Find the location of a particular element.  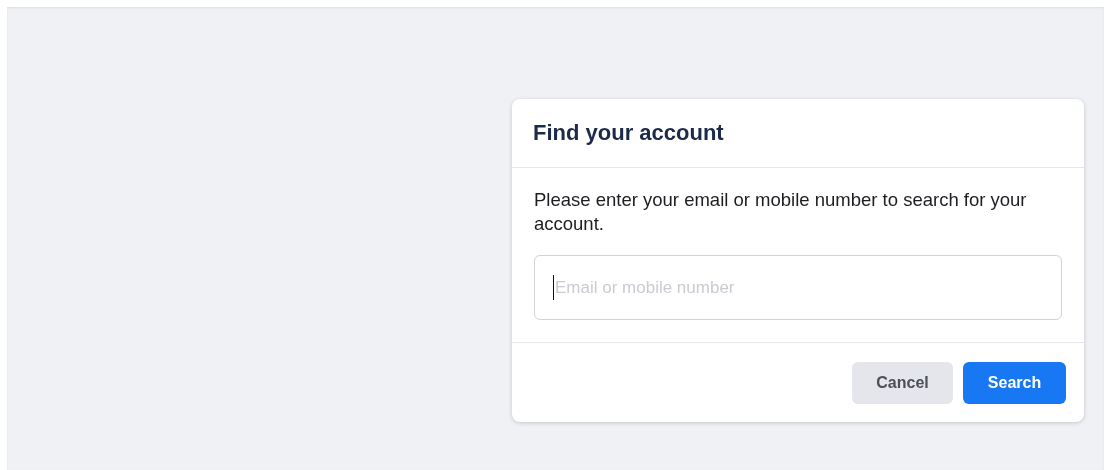

cancel-button: Cancel is located at coordinates (902, 383).